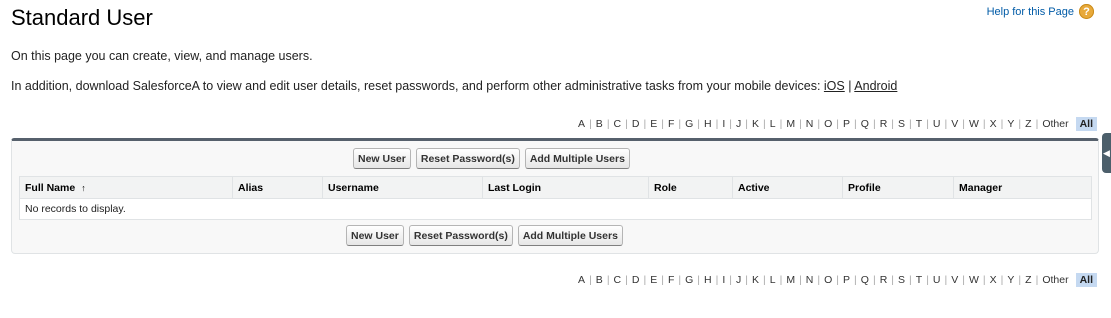 The width and height of the screenshot is (1111, 318). Describe the element at coordinates (460, 235) in the screenshot. I see `reset-password-button-bottom: Reset Password(s)` at that location.